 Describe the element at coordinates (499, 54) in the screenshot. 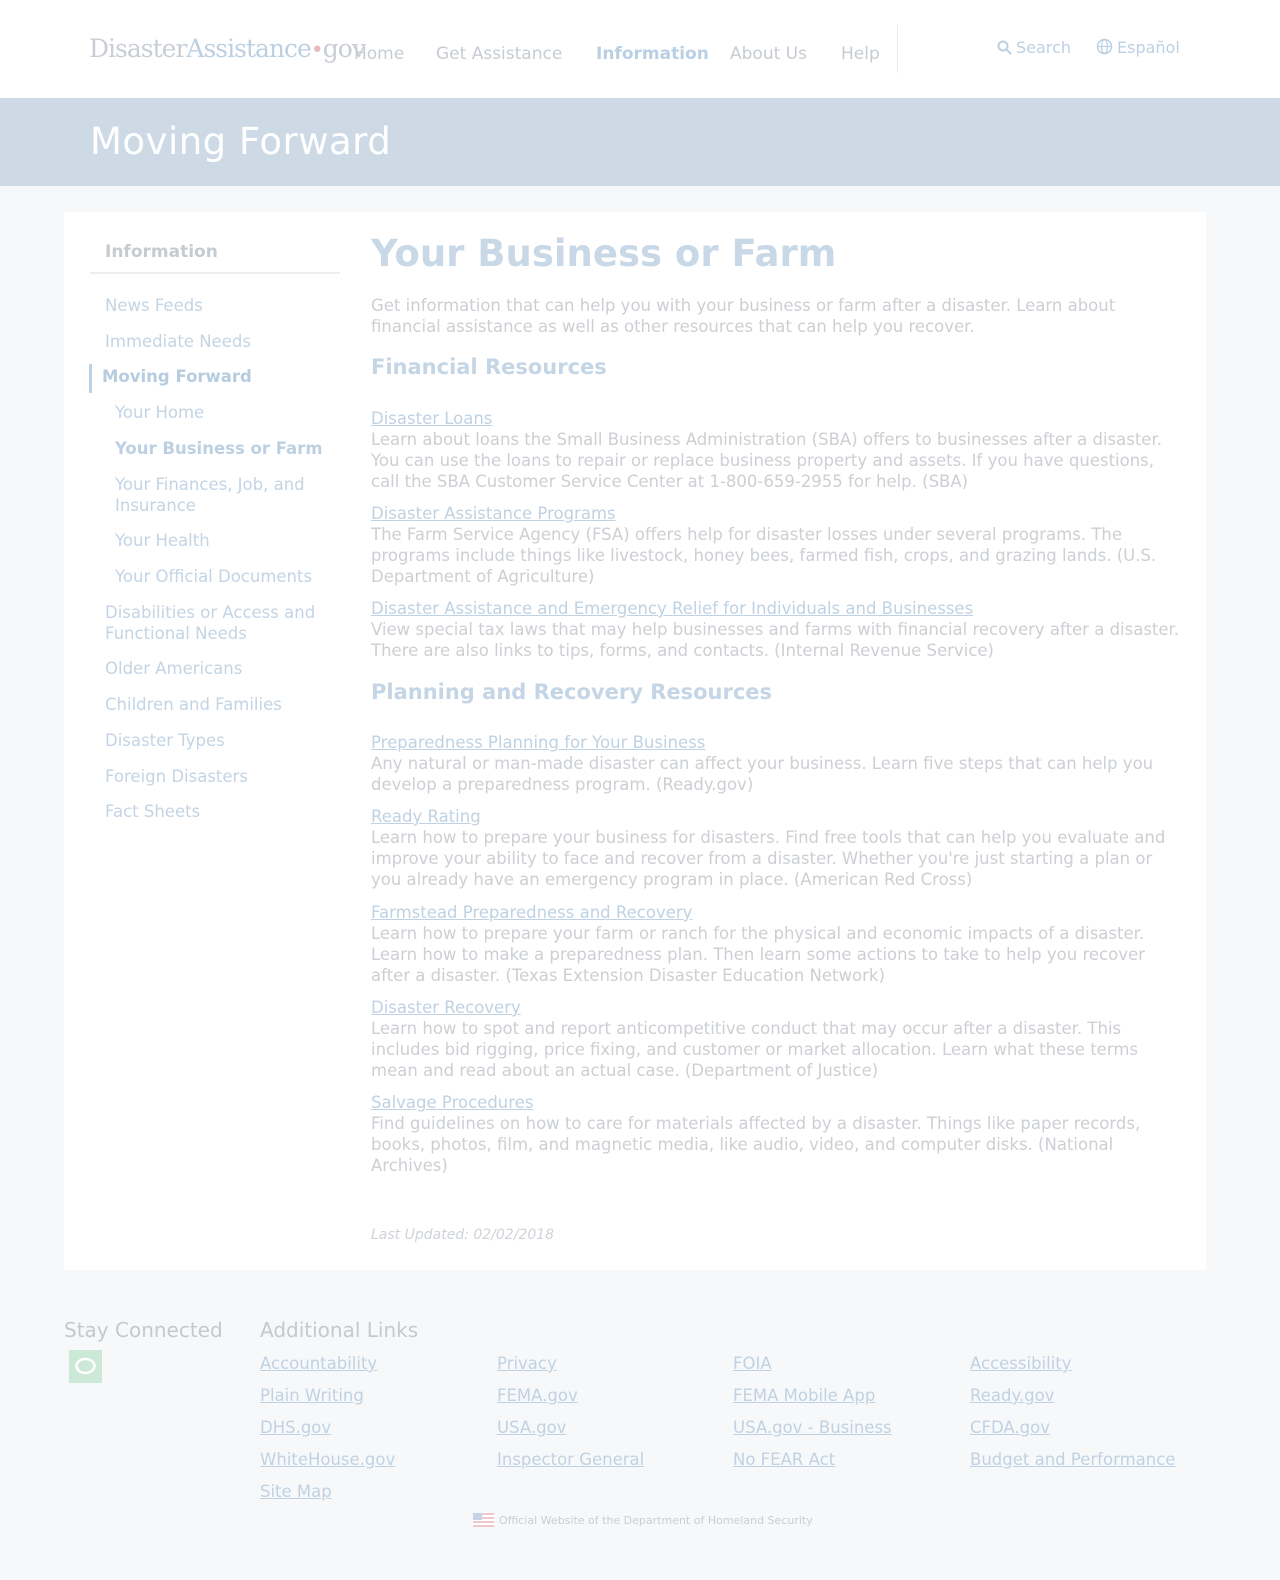

I see `nav-get-assistance: Get Assistance` at that location.